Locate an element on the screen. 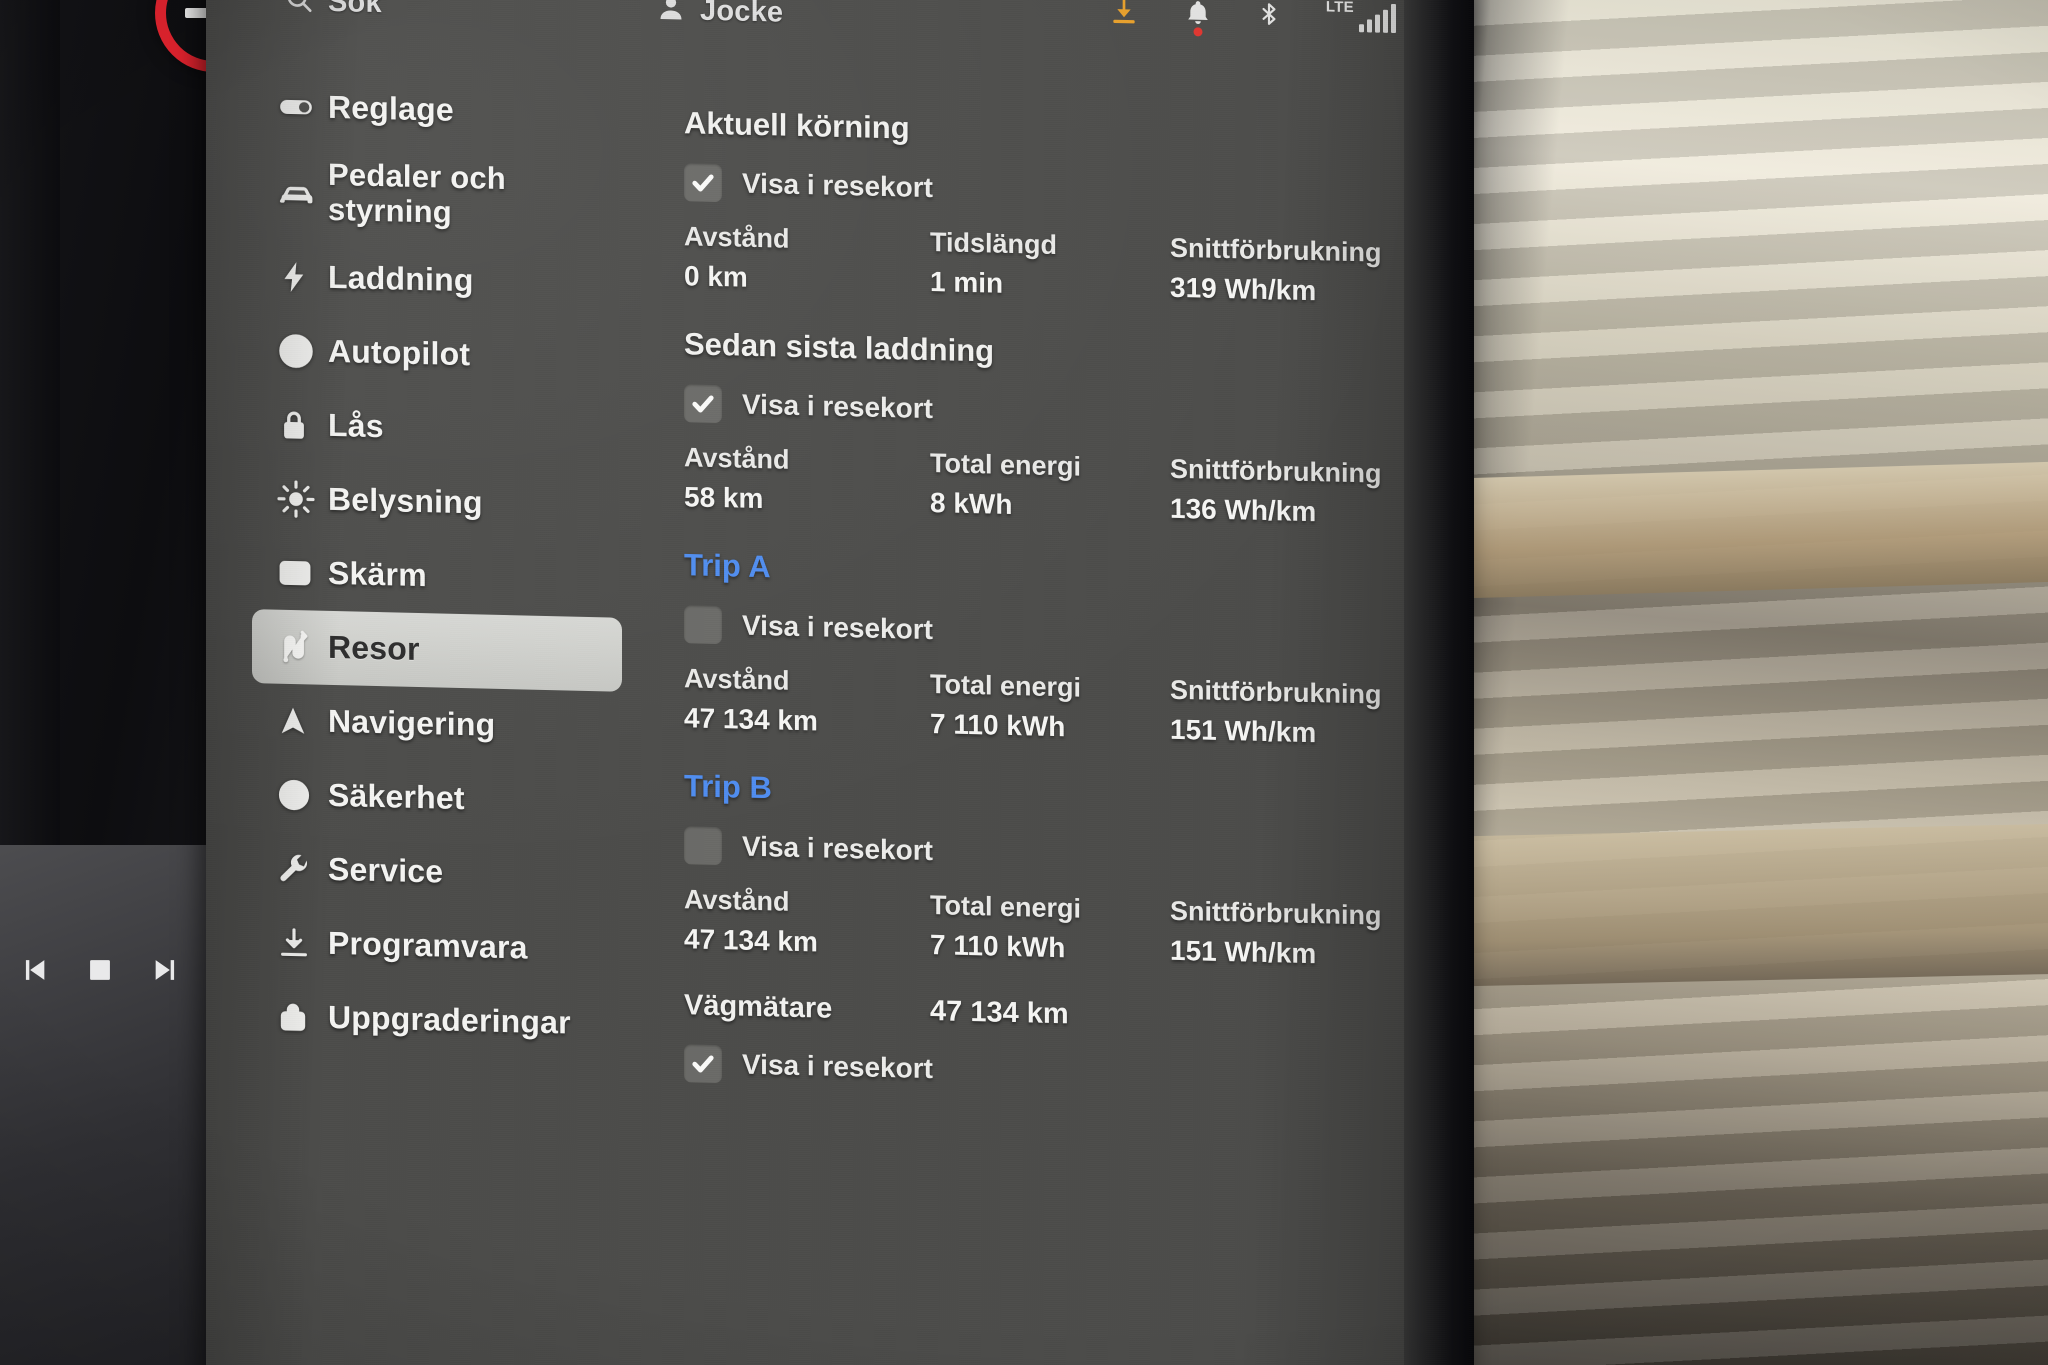 This screenshot has width=2048, height=1365. signal-bars is located at coordinates (1377, 18).